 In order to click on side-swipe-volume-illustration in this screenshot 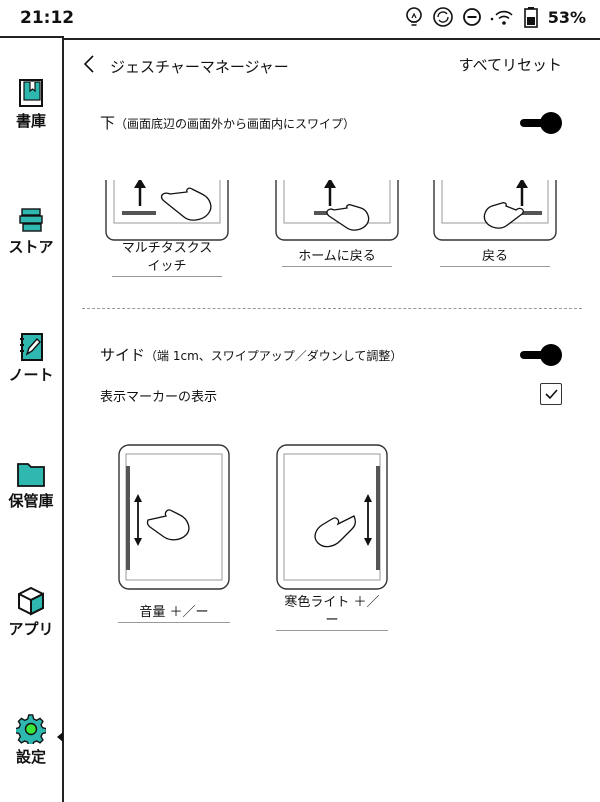, I will do `click(174, 517)`.